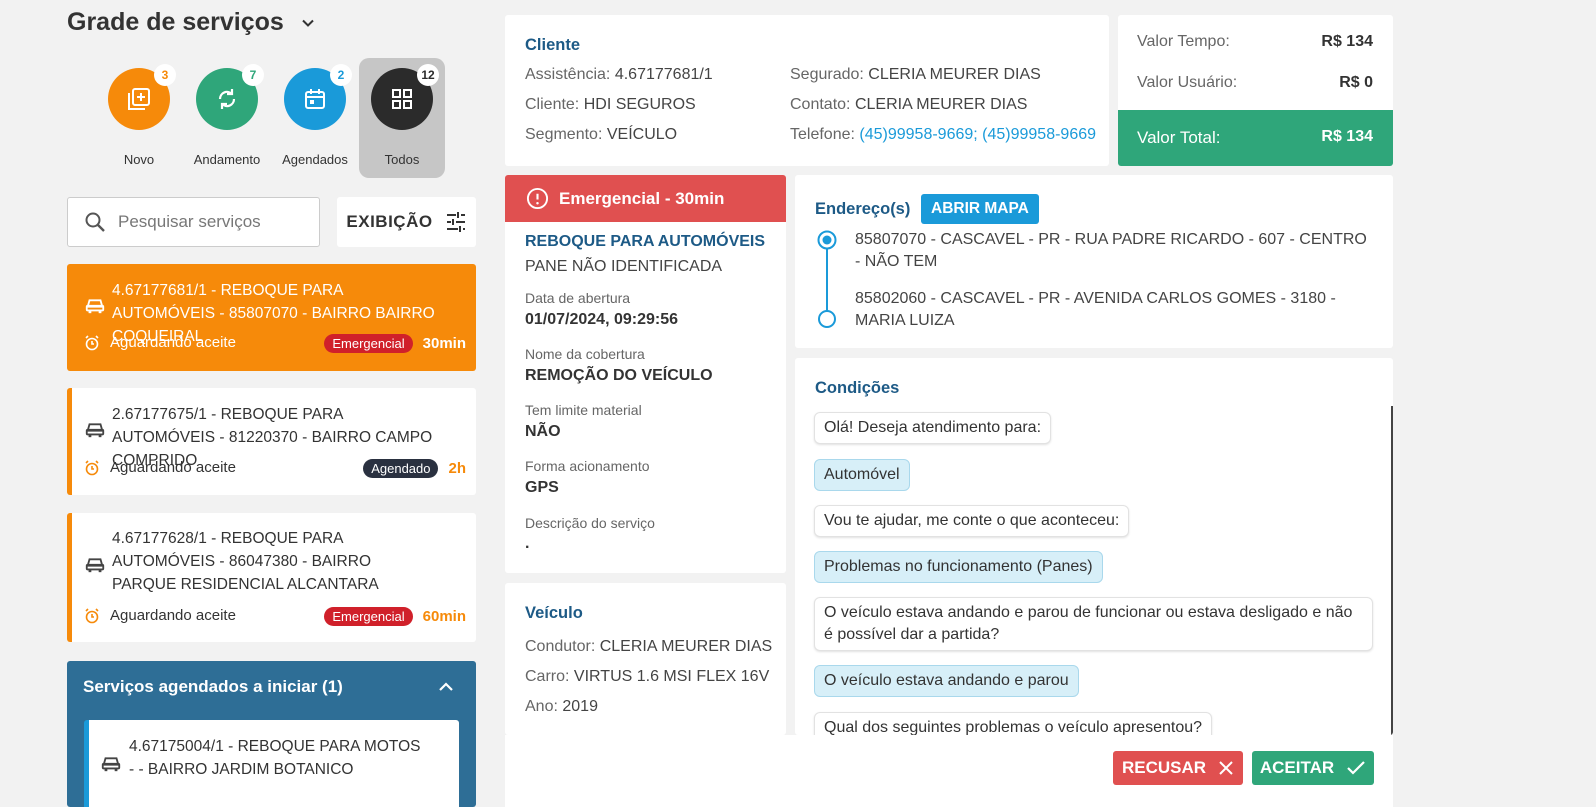  Describe the element at coordinates (457, 468) in the screenshot. I see `service-card-time: 2h` at that location.